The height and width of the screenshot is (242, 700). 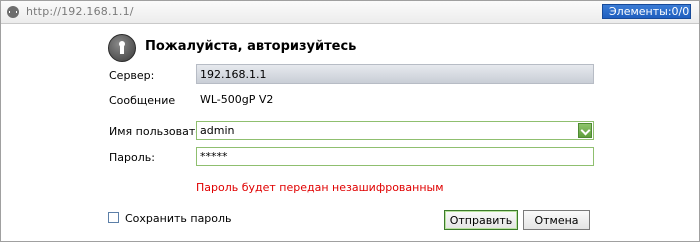 I want to click on elements-label: Элементы:, so click(x=640, y=11).